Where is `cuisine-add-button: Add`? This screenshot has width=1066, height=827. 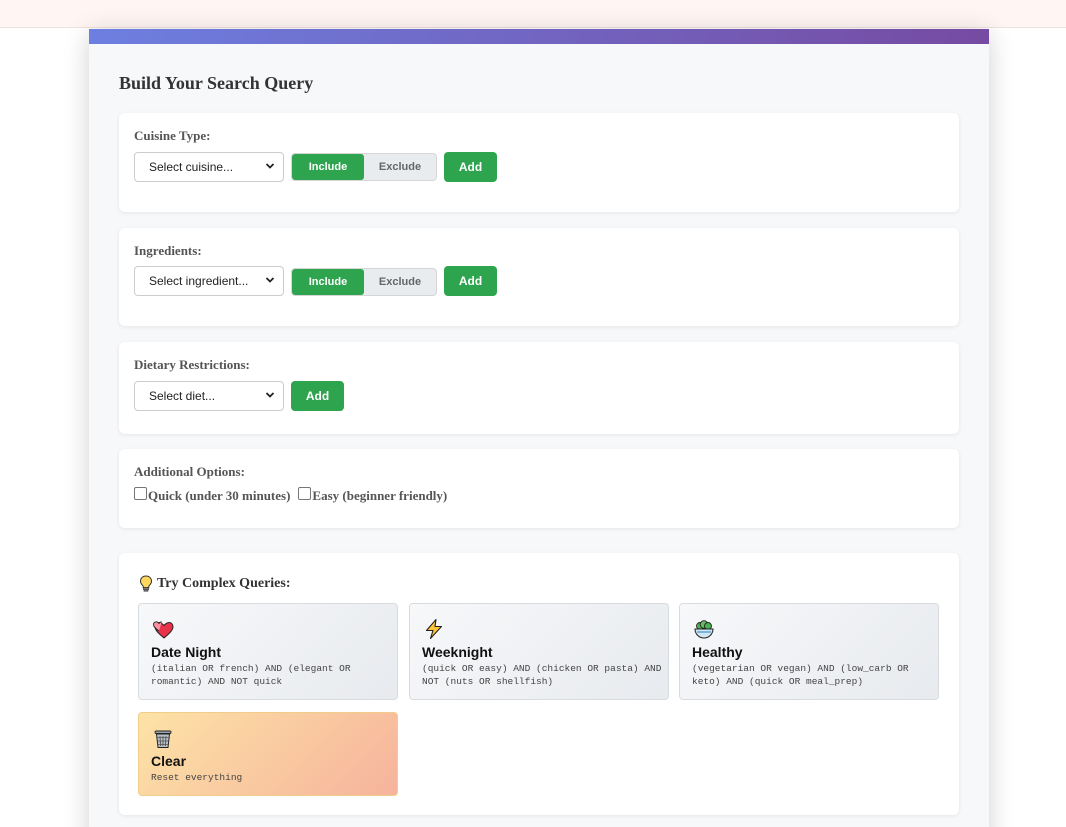 cuisine-add-button: Add is located at coordinates (470, 167).